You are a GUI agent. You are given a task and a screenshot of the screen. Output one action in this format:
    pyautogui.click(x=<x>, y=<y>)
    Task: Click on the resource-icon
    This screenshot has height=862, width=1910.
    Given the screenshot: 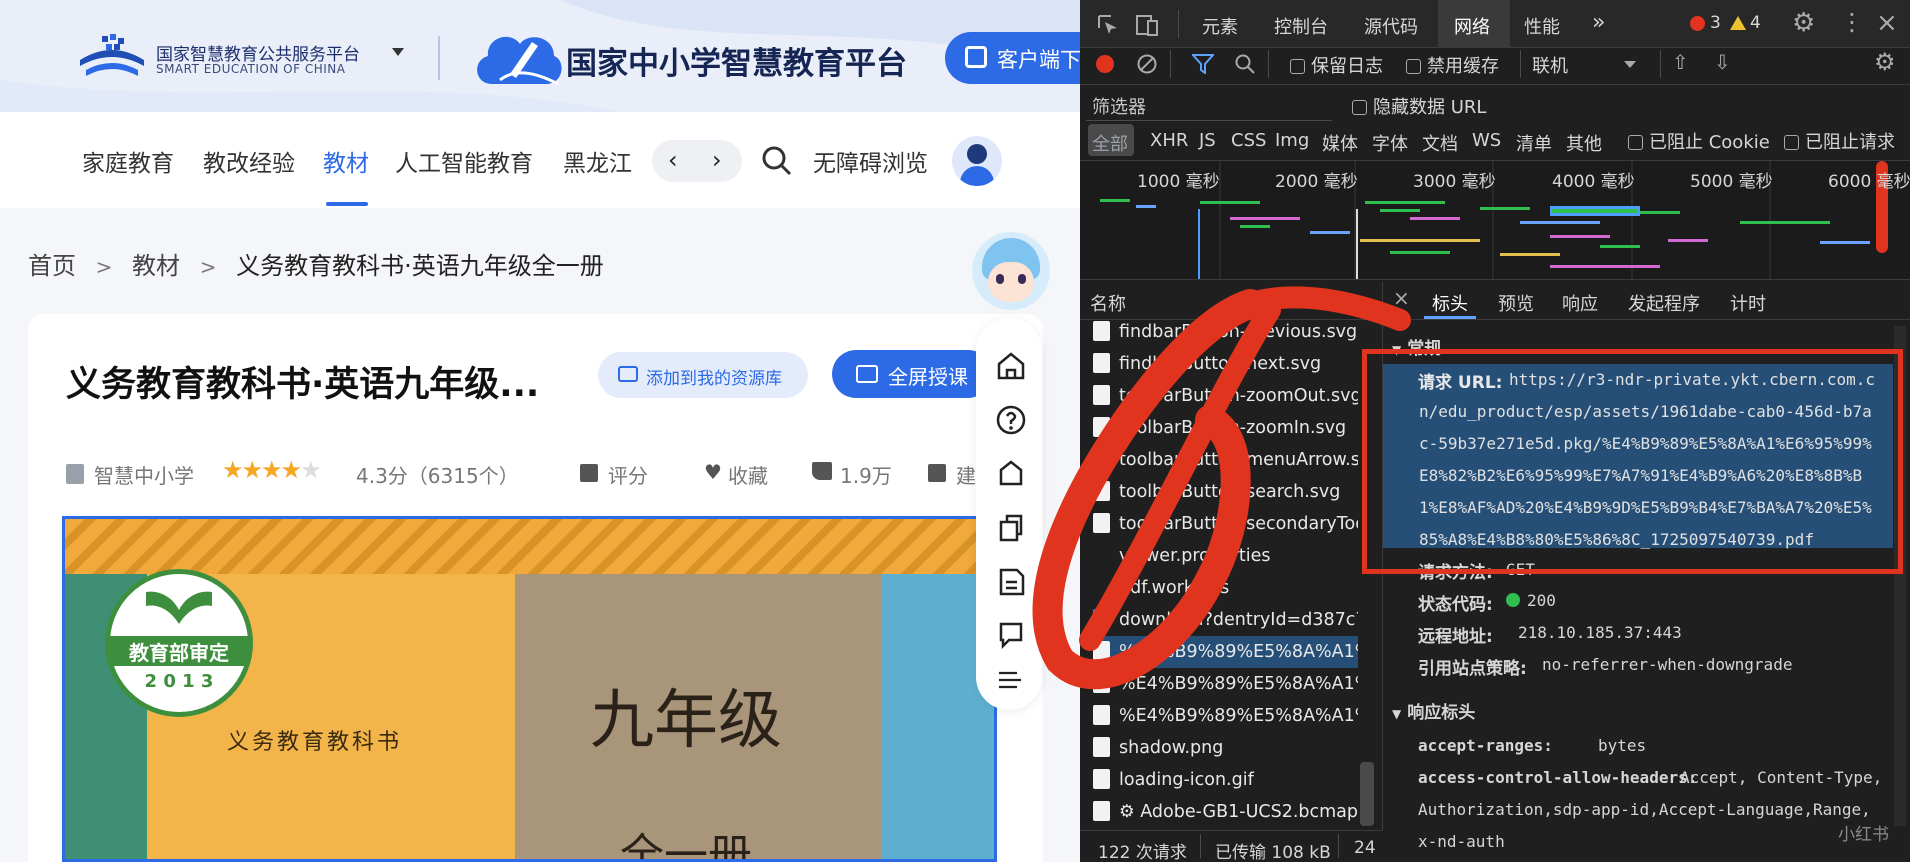 What is the action you would take?
    pyautogui.click(x=1011, y=474)
    